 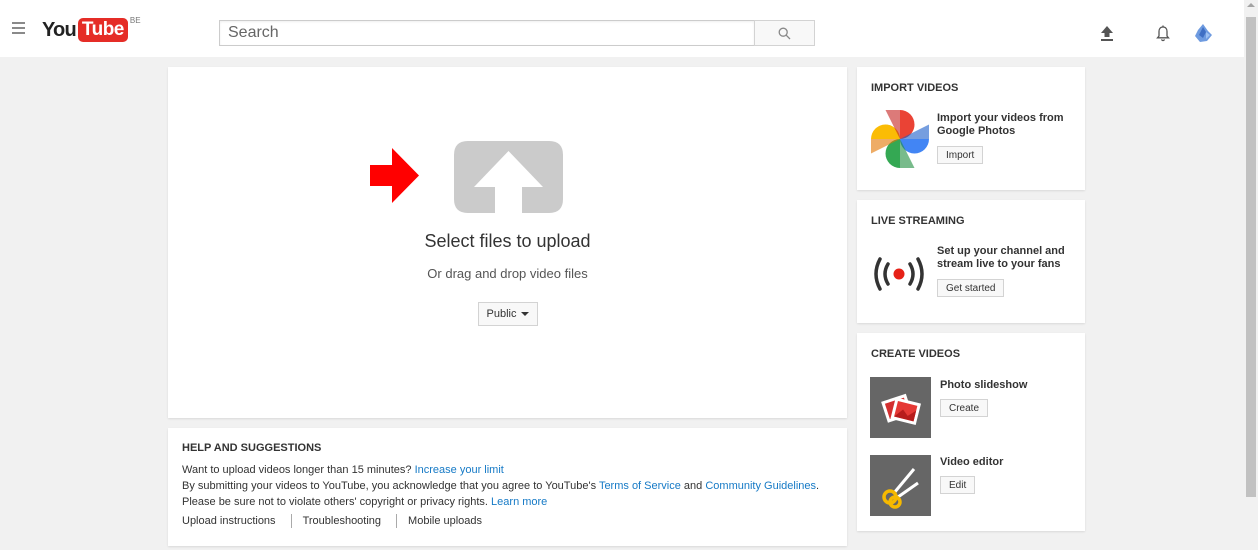 I want to click on logo-you: You, so click(x=59, y=30).